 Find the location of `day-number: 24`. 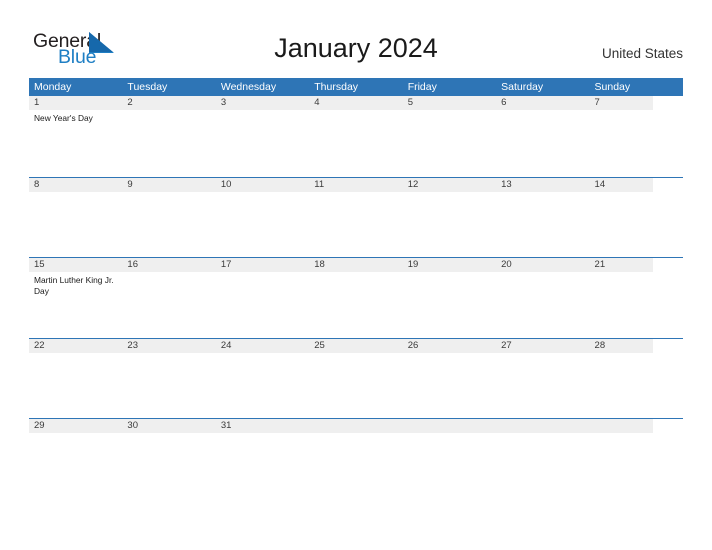

day-number: 24 is located at coordinates (226, 345).